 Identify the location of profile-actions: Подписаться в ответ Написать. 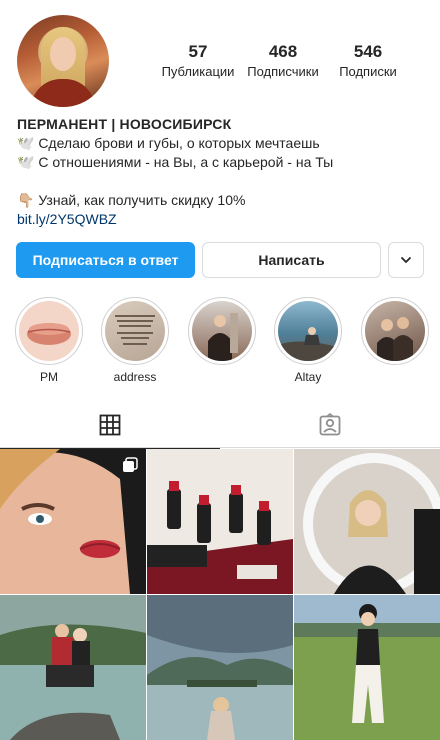
(220, 260).